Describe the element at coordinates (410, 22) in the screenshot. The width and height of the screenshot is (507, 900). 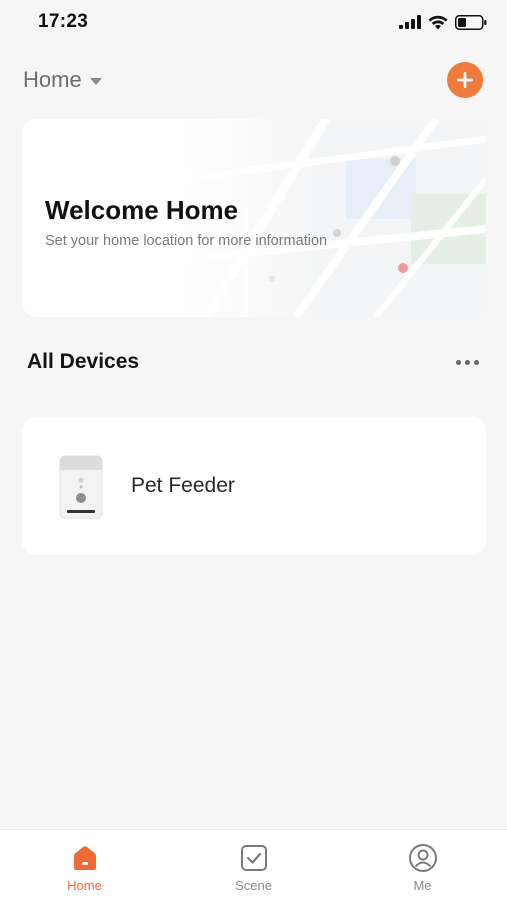
I see `signal-icon` at that location.